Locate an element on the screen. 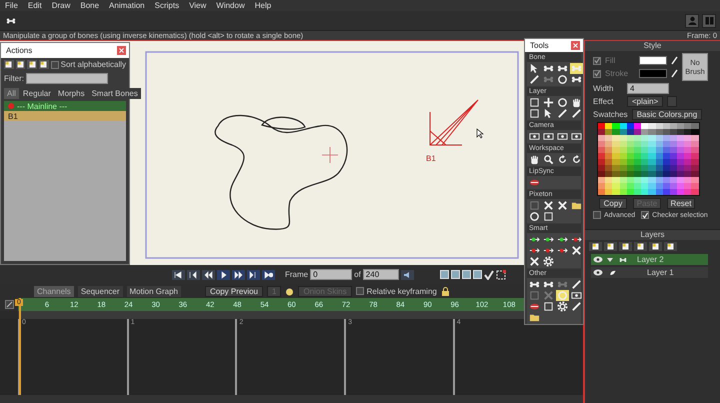  color-swatch-grid is located at coordinates (648, 159).